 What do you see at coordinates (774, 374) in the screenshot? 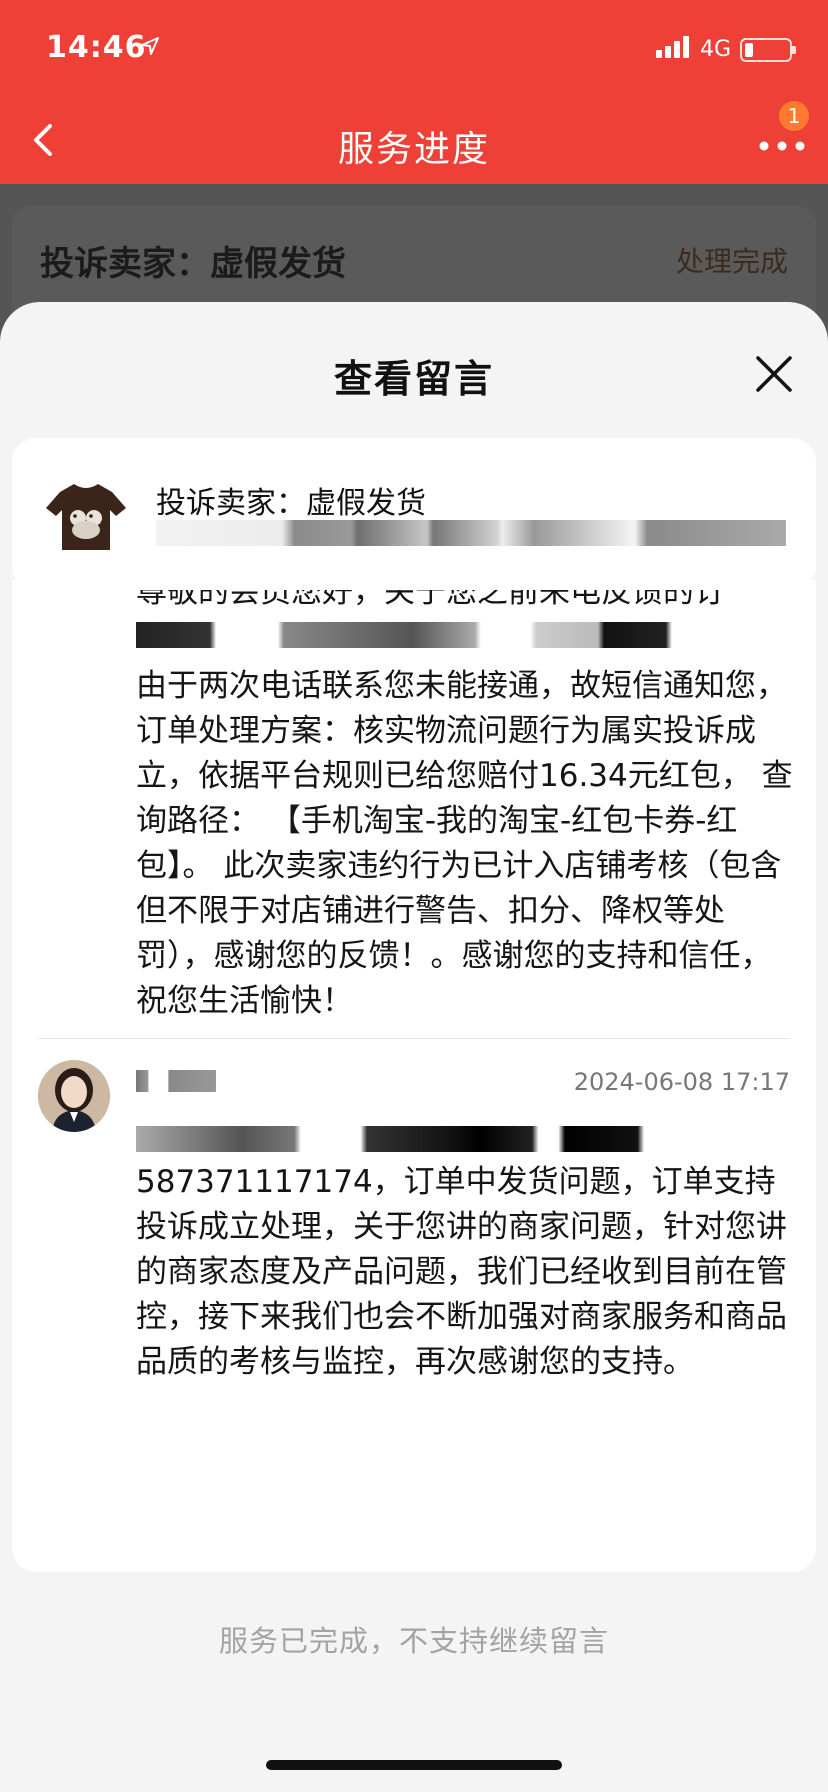
I see `close-button` at bounding box center [774, 374].